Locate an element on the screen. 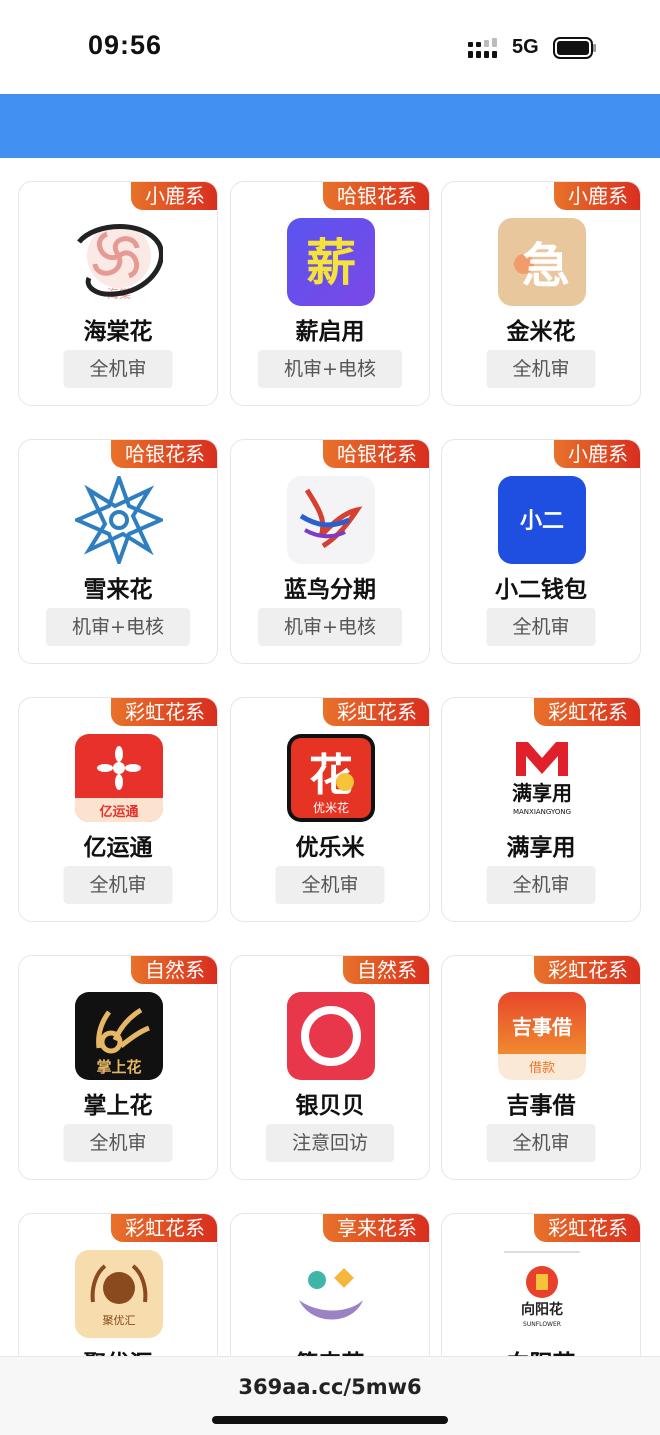 This screenshot has width=660, height=1435. product-card: 哈银花系 蓝鸟分期 机审+电核 is located at coordinates (330, 551).